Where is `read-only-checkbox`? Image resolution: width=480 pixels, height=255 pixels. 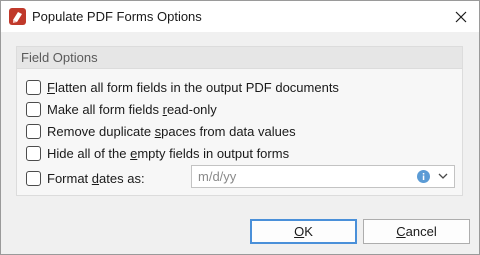
read-only-checkbox is located at coordinates (33, 109).